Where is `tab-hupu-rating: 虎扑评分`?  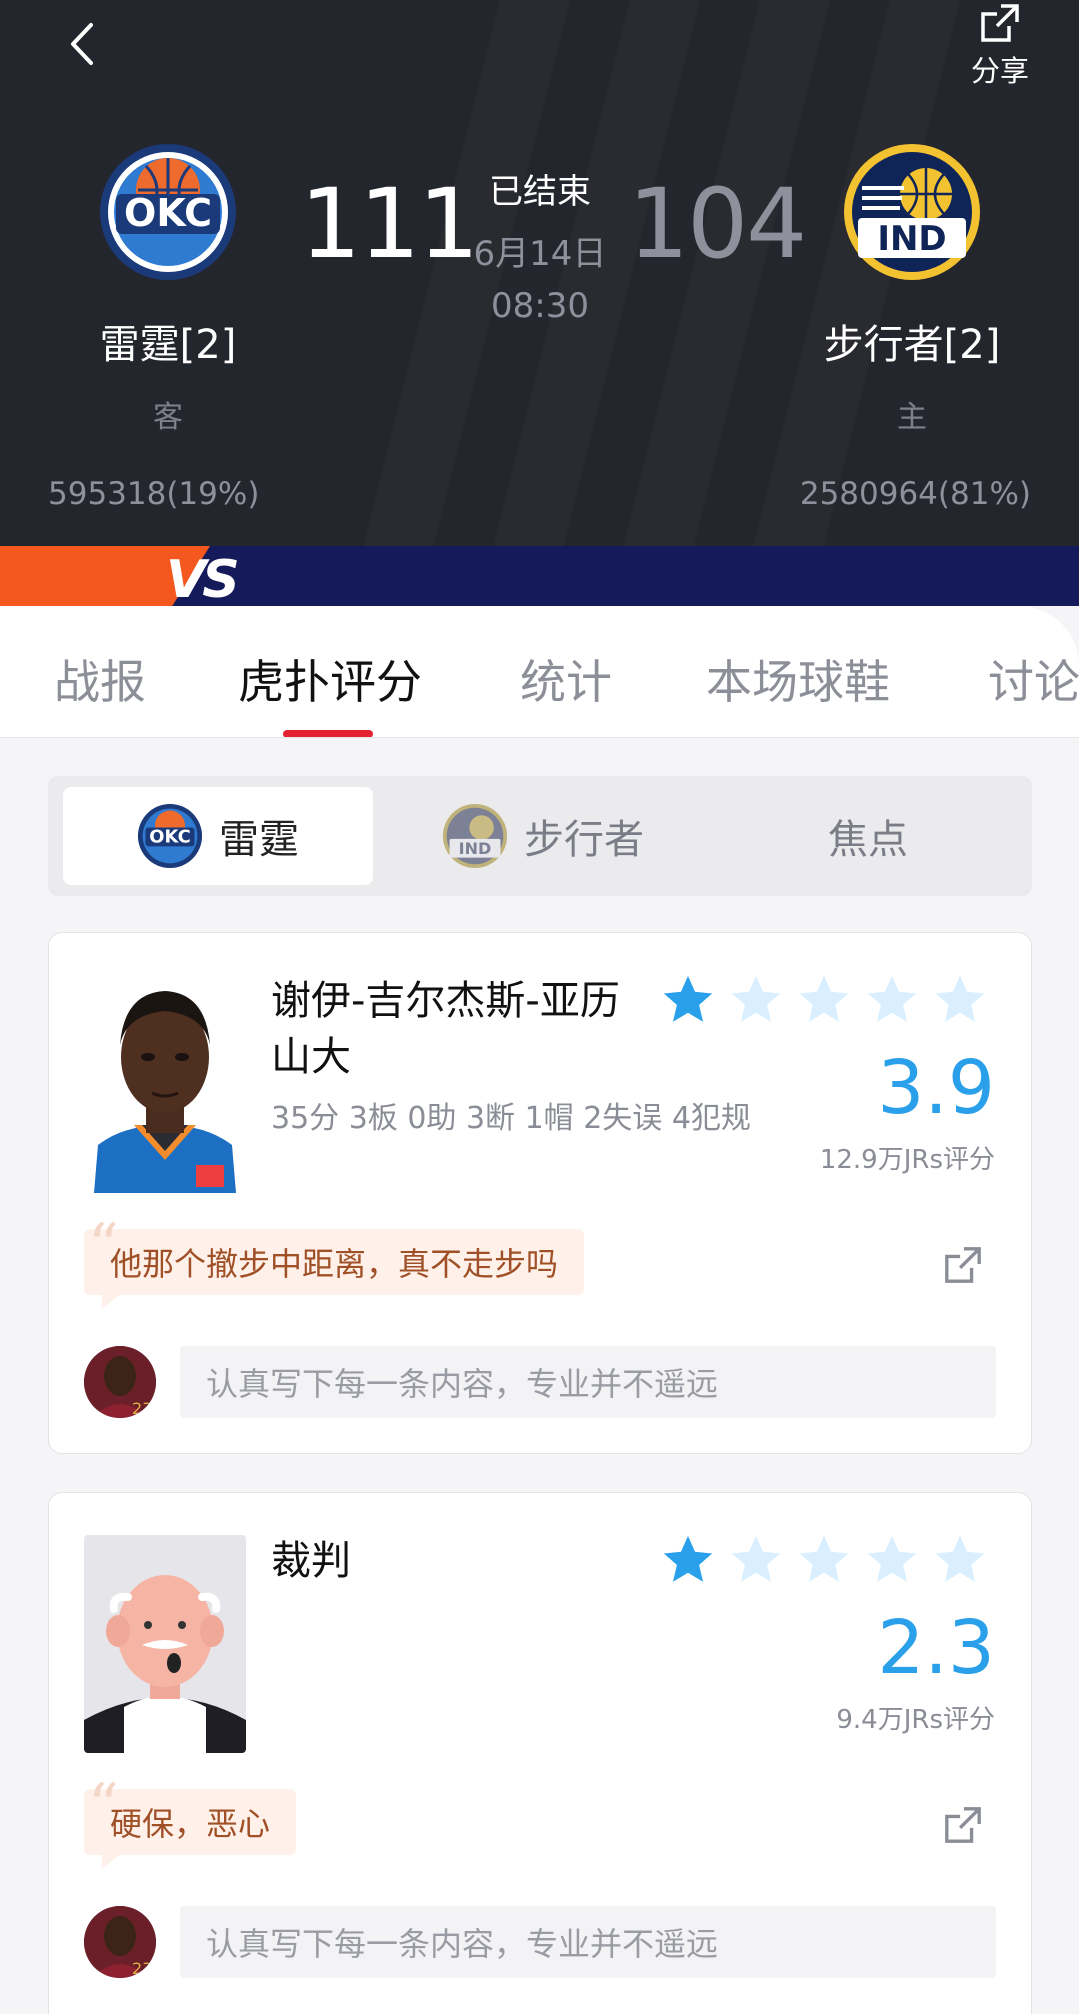
tab-hupu-rating: 虎扑评分 is located at coordinates (330, 679).